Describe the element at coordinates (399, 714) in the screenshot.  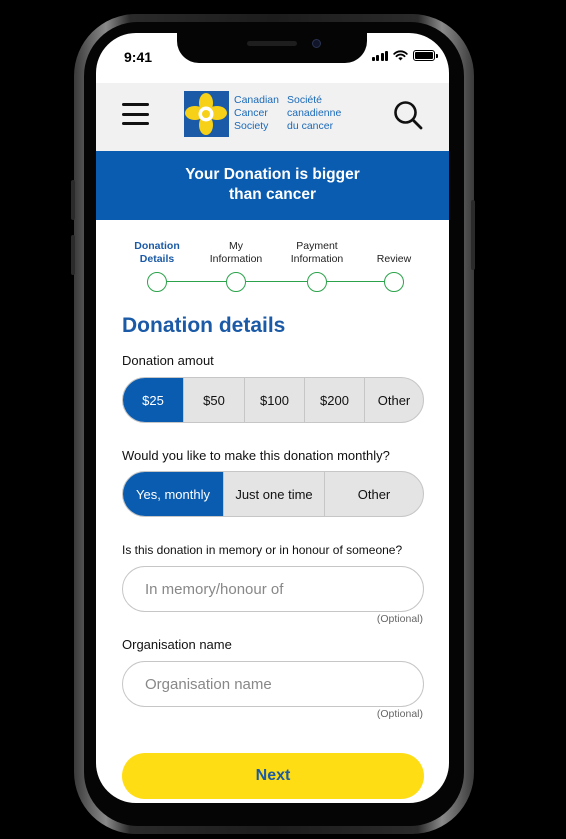
I see `organisation-optional-hint: (Optional)` at that location.